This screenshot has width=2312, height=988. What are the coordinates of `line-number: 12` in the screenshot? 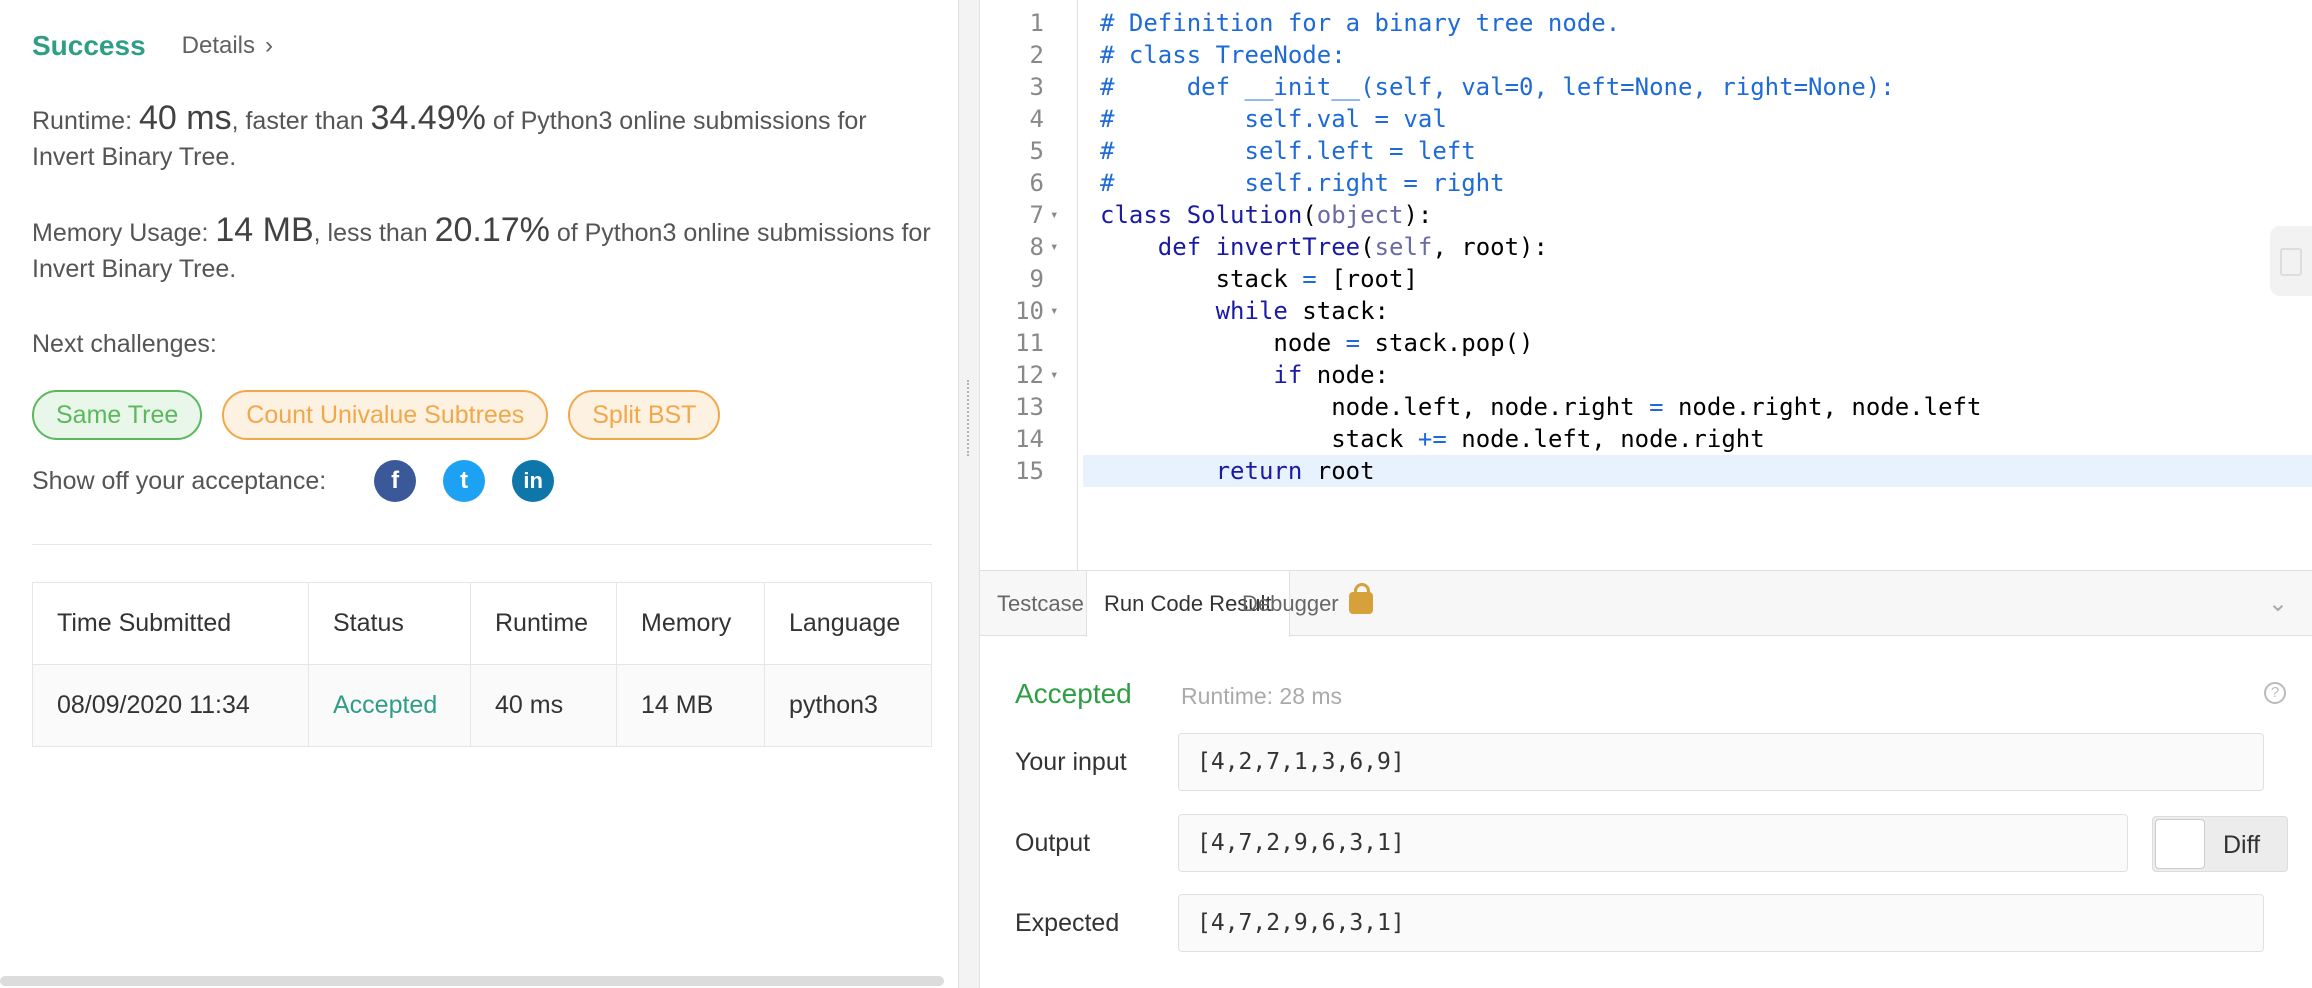 It's located at (1029, 375).